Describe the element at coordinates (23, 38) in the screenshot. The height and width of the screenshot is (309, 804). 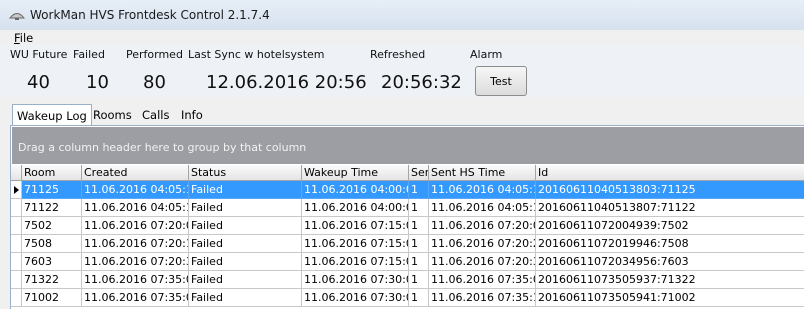
I see `menu-file: File` at that location.